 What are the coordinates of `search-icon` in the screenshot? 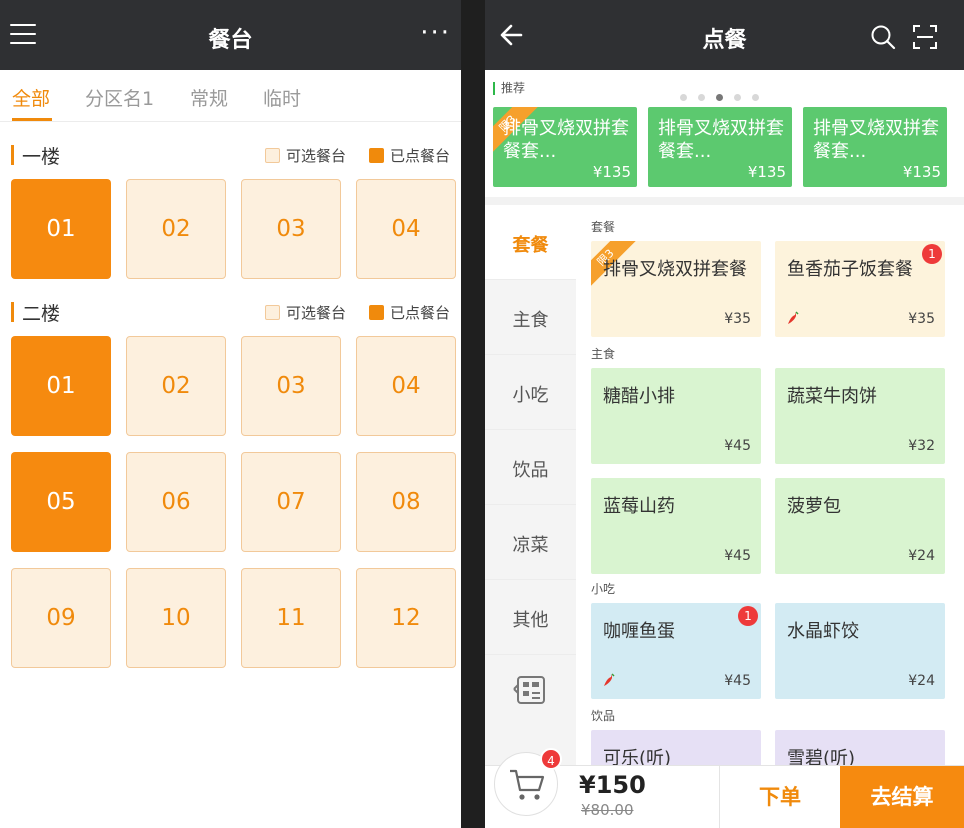 It's located at (883, 37).